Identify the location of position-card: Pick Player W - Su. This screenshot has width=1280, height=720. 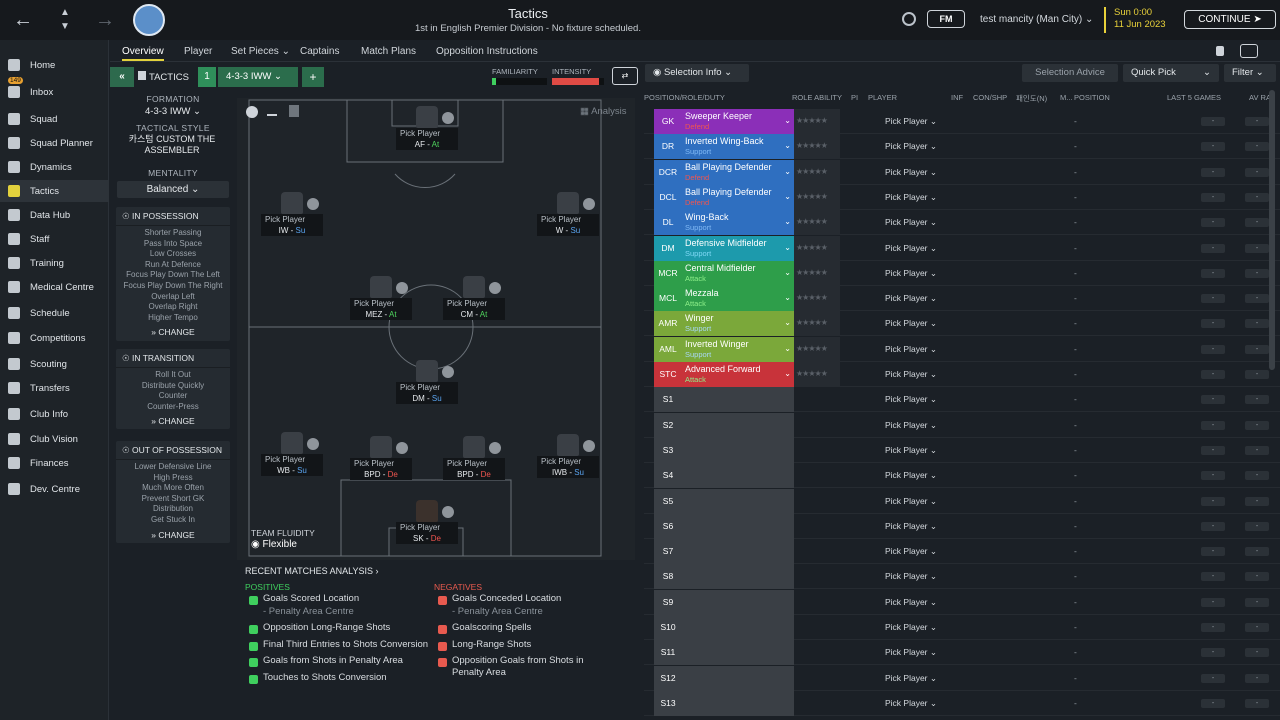
(569, 216).